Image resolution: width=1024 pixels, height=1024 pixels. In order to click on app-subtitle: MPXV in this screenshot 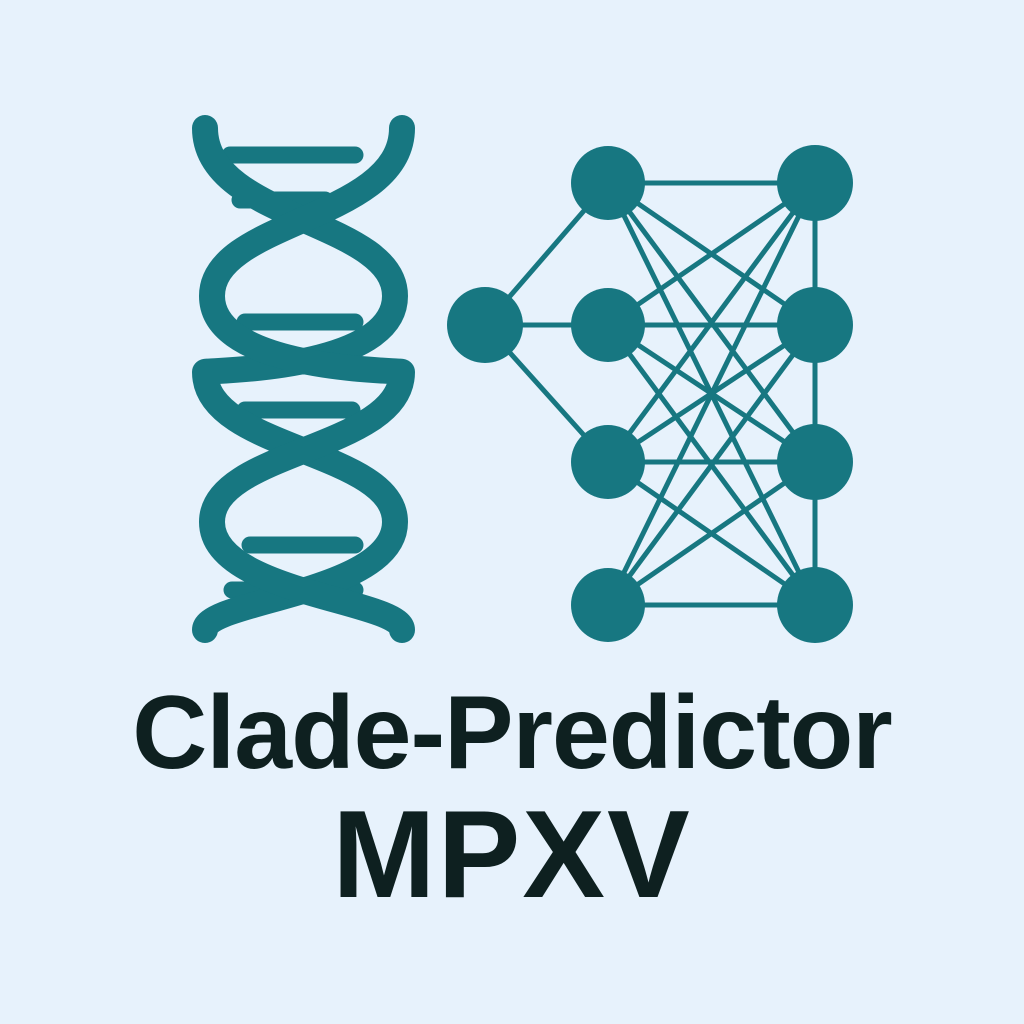, I will do `click(512, 855)`.